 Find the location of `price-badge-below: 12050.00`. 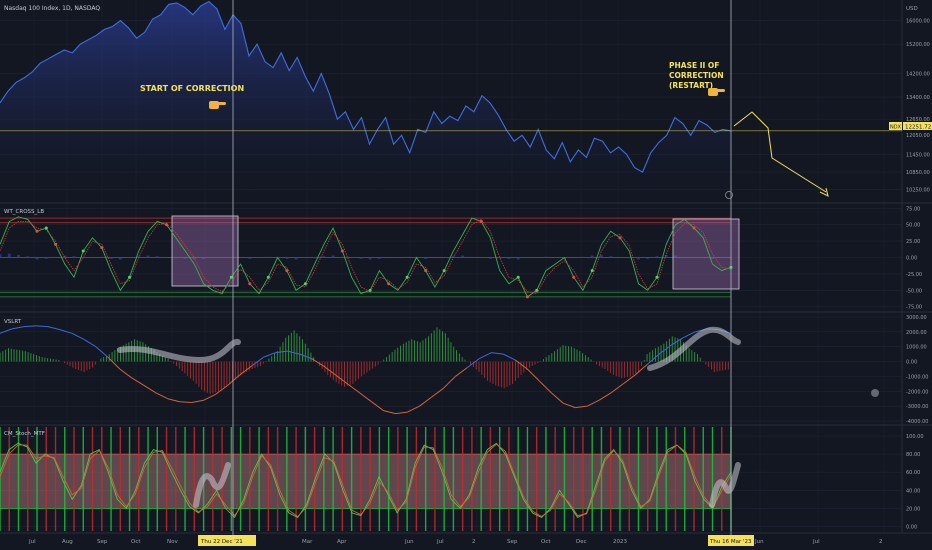

price-badge-below: 12050.00 is located at coordinates (918, 136).